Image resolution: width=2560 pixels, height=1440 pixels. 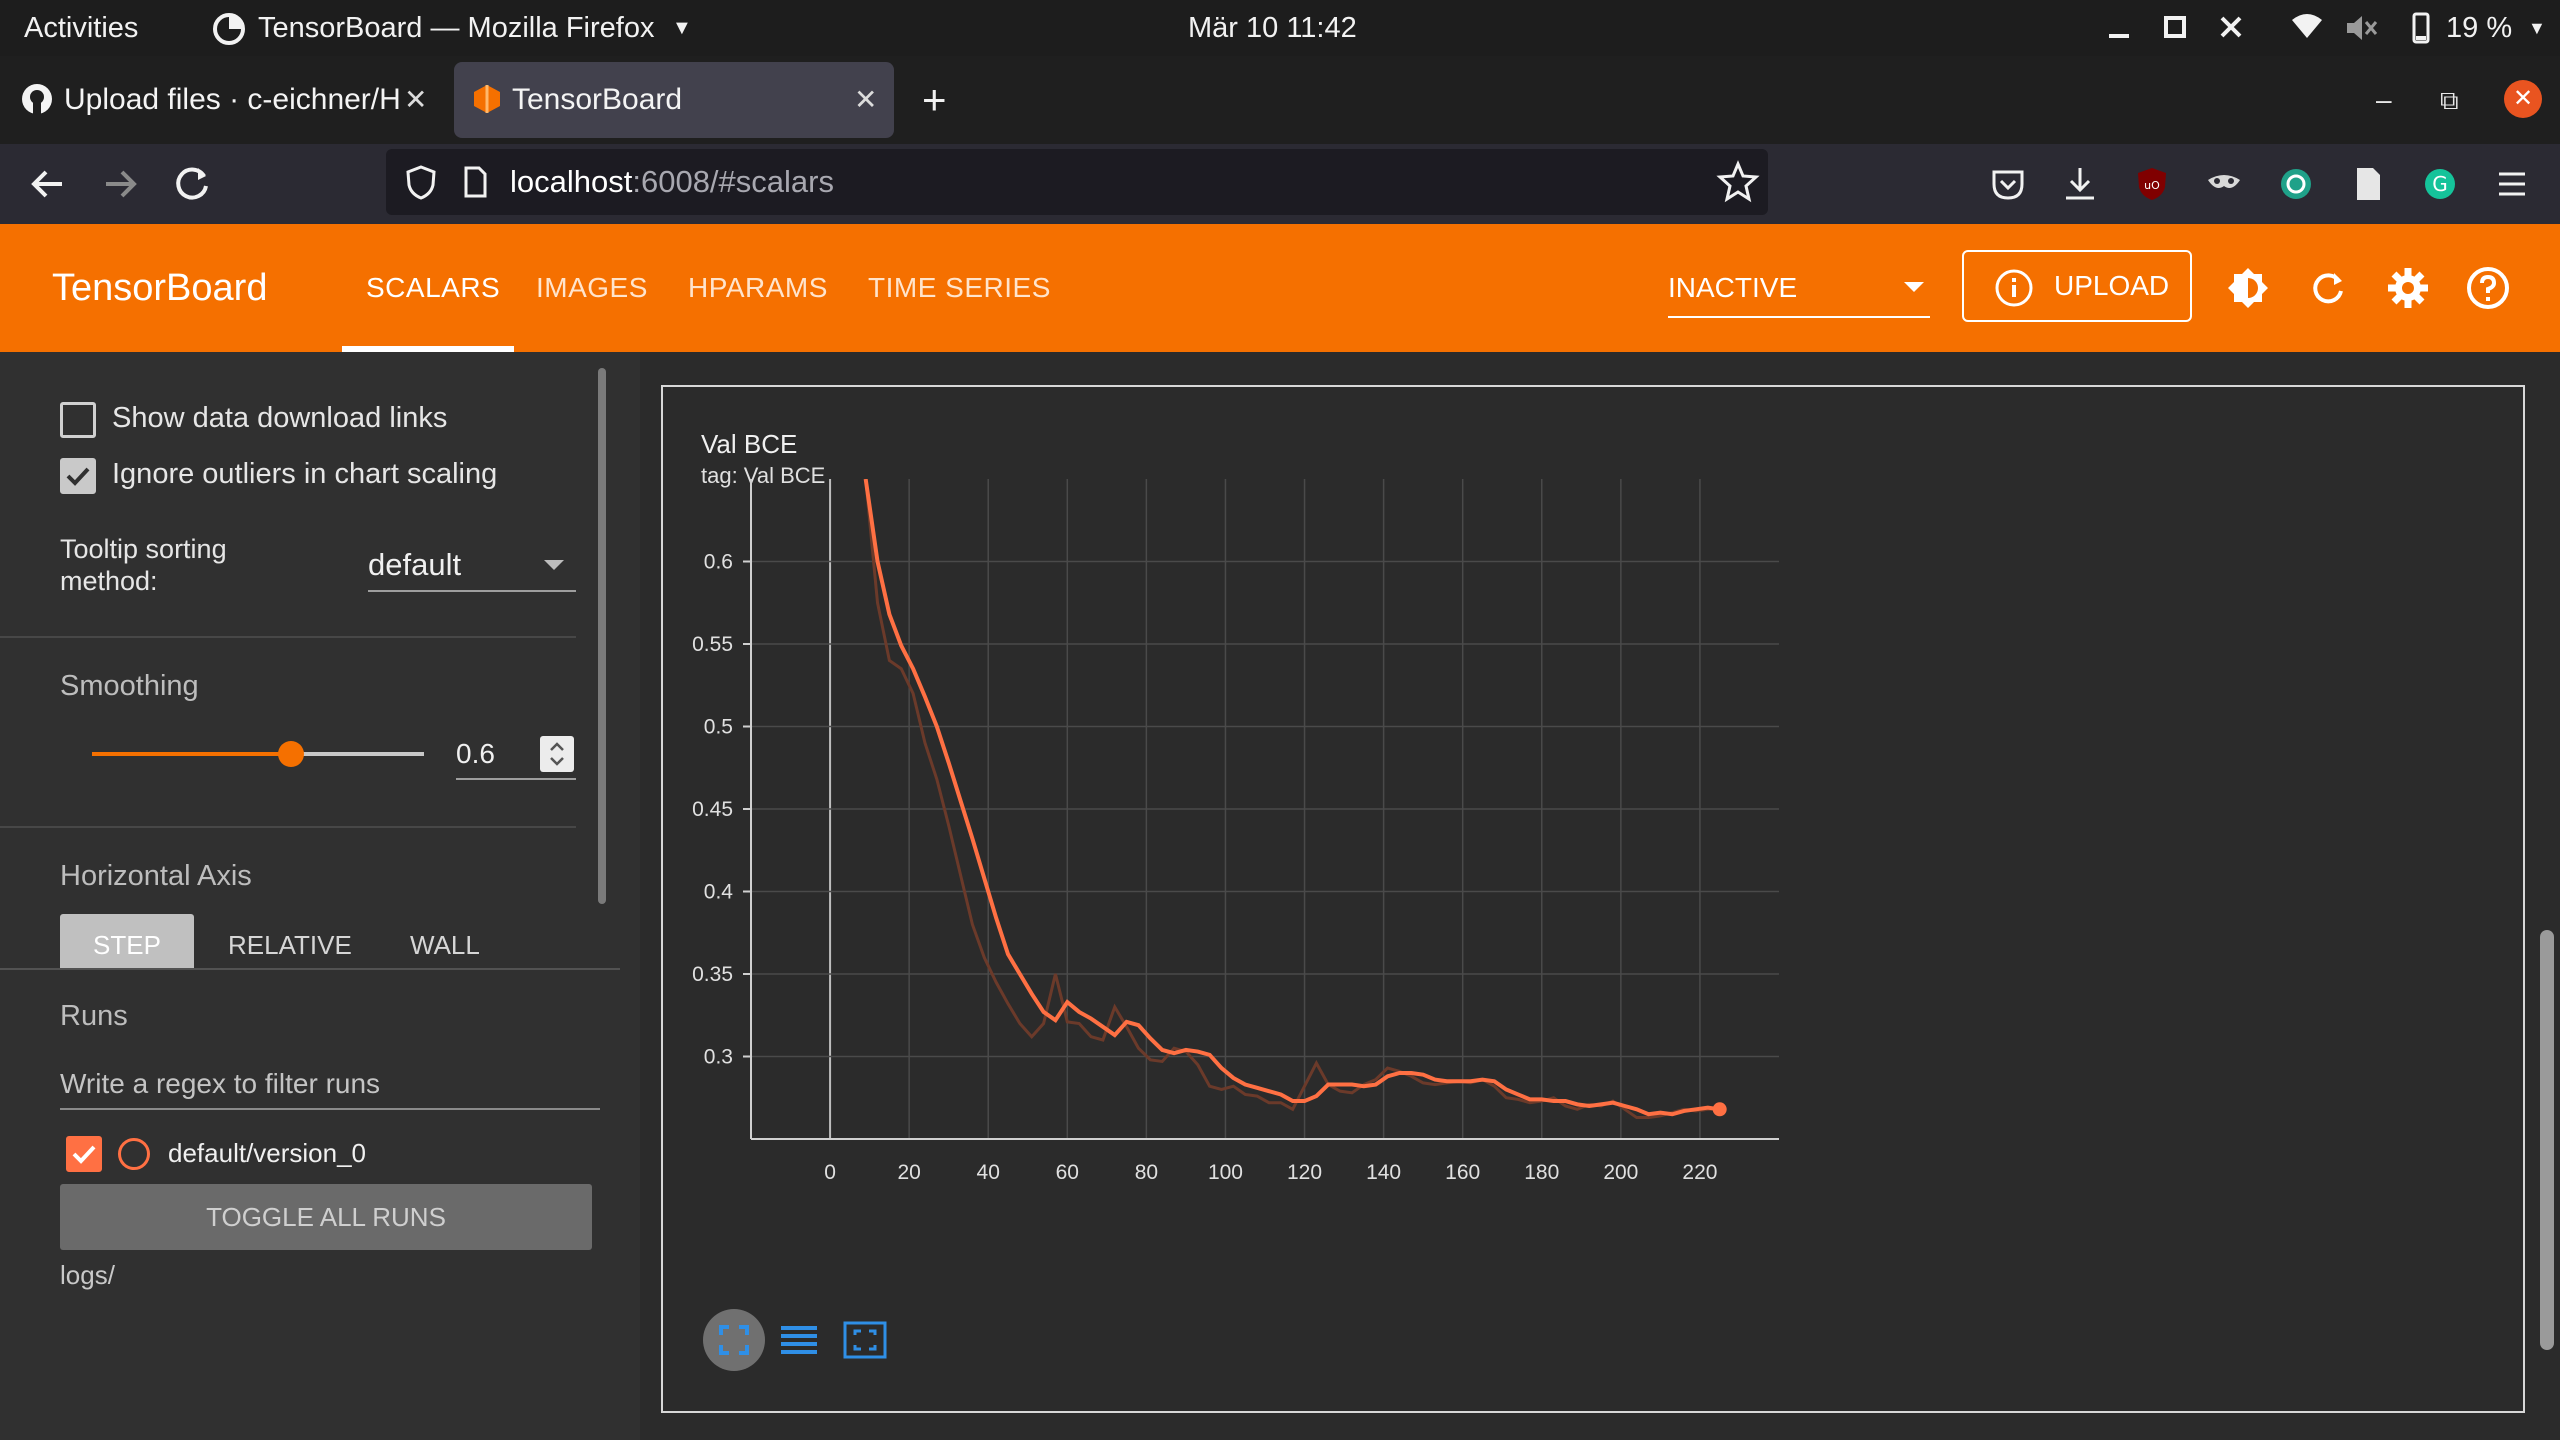 What do you see at coordinates (1719, 1109) in the screenshot?
I see `last-point-marker` at bounding box center [1719, 1109].